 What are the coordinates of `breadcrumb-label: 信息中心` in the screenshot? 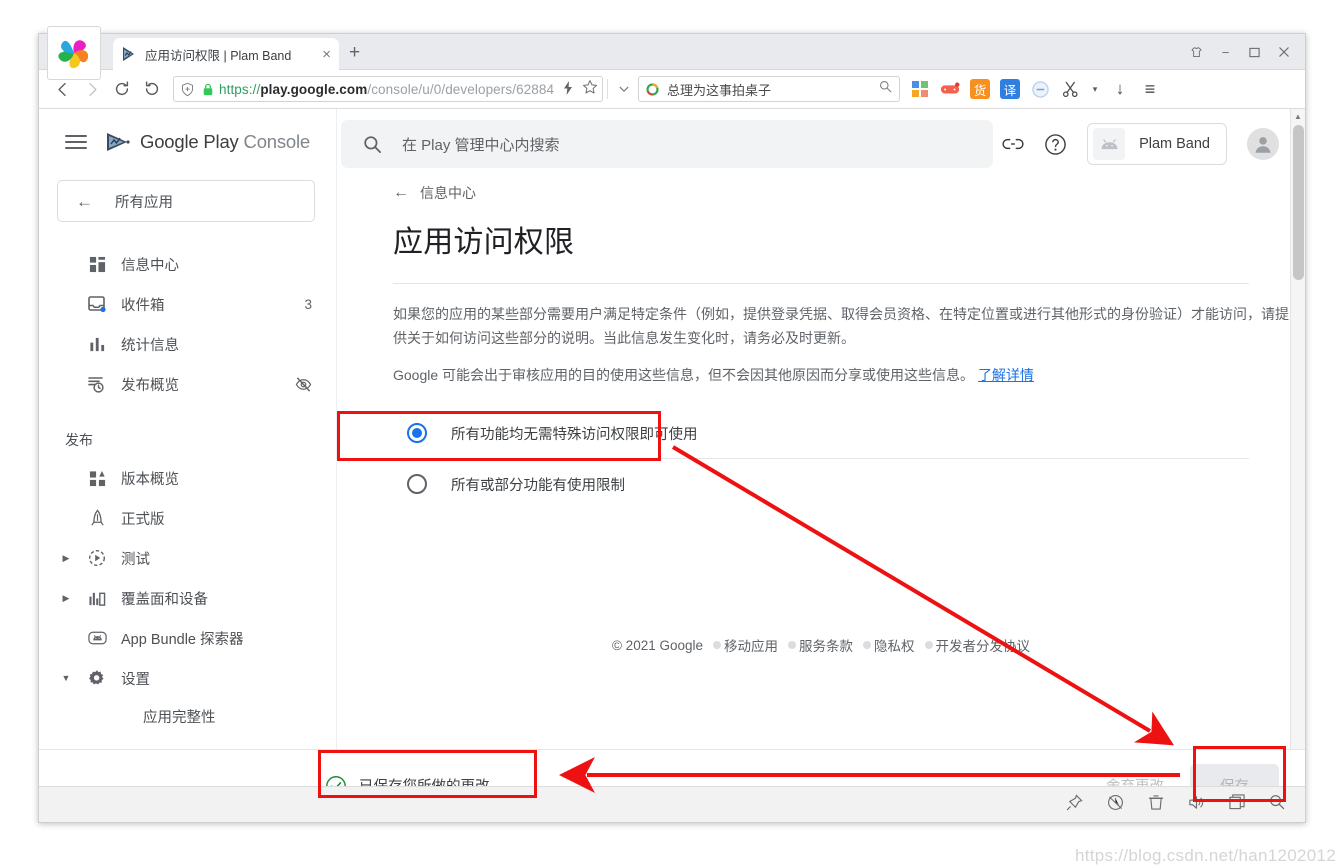 It's located at (448, 193).